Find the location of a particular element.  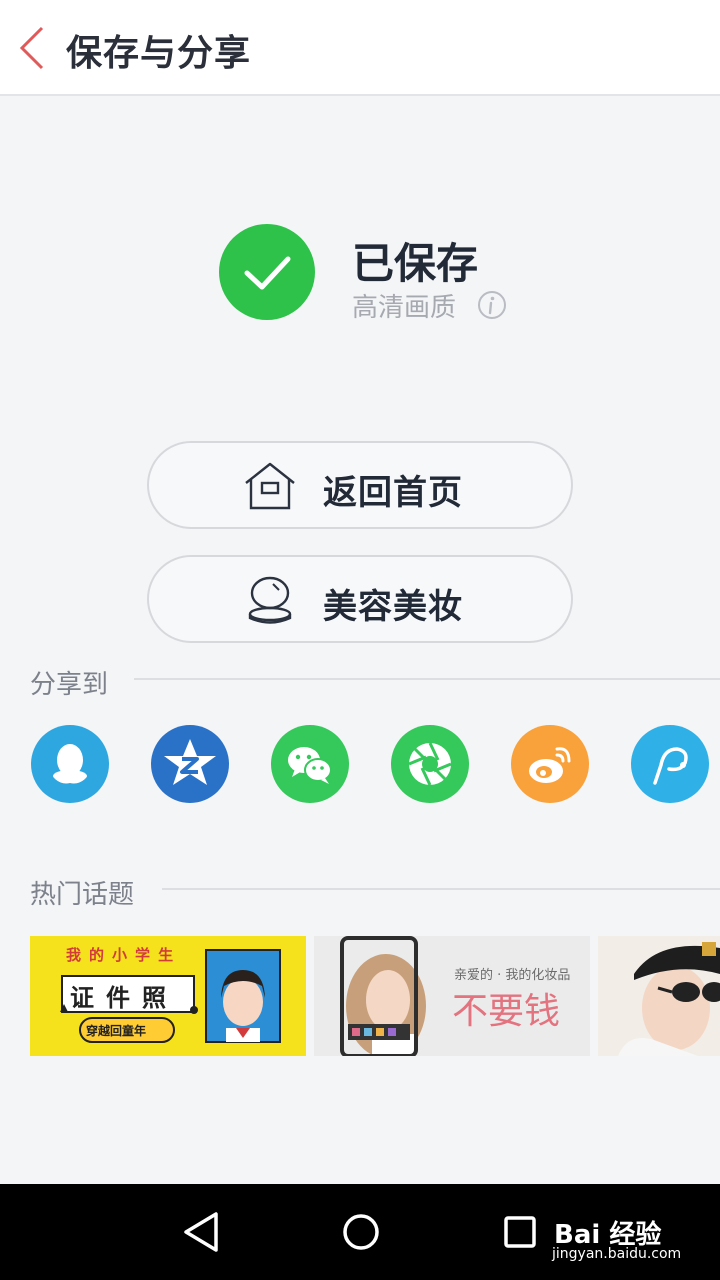

topic-text-char: 的 is located at coordinates (97, 955).